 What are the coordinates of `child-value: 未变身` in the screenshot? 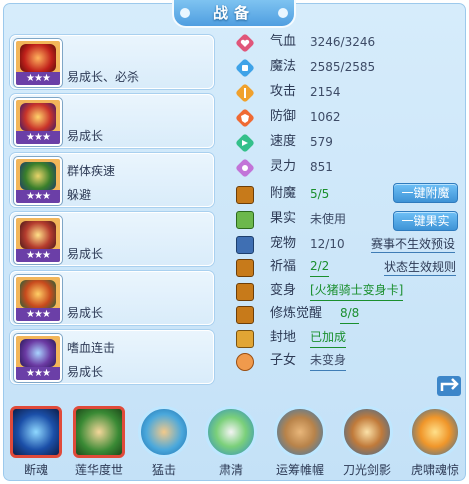 It's located at (328, 360).